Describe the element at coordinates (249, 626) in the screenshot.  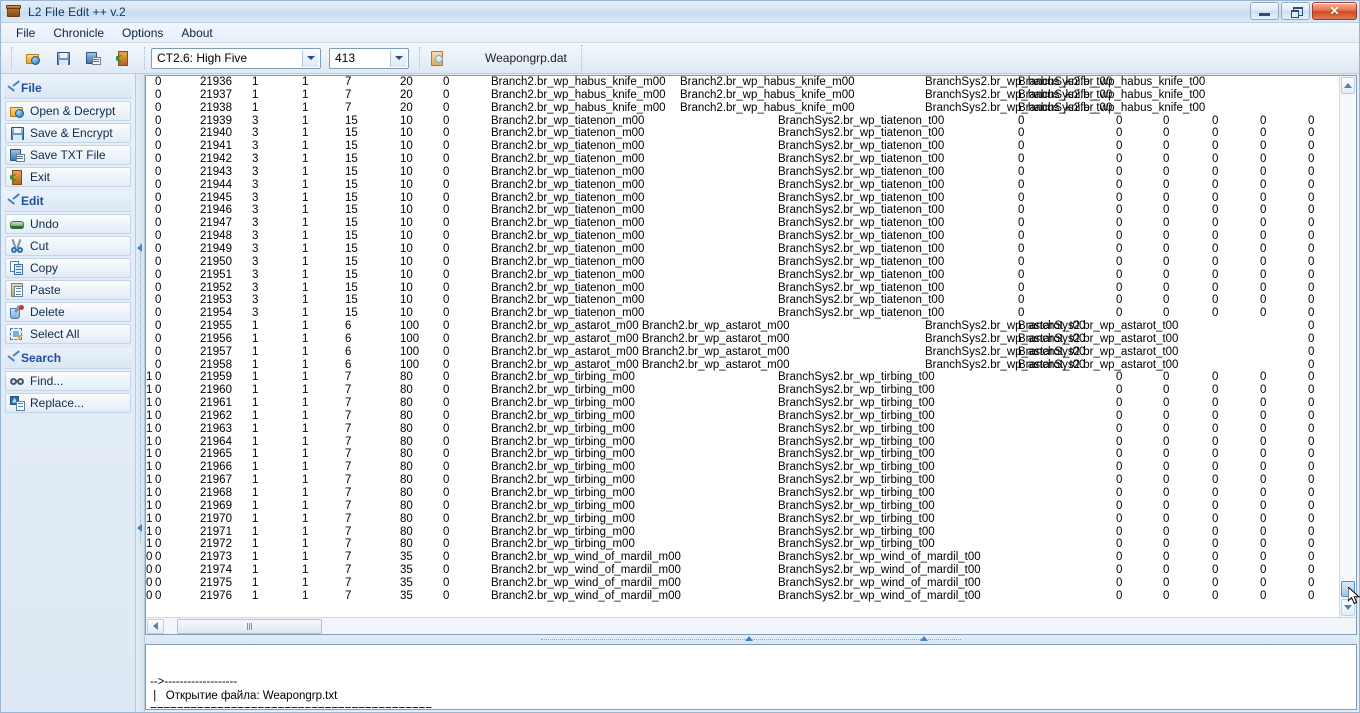
I see `horizontal-scroll-thumb` at that location.